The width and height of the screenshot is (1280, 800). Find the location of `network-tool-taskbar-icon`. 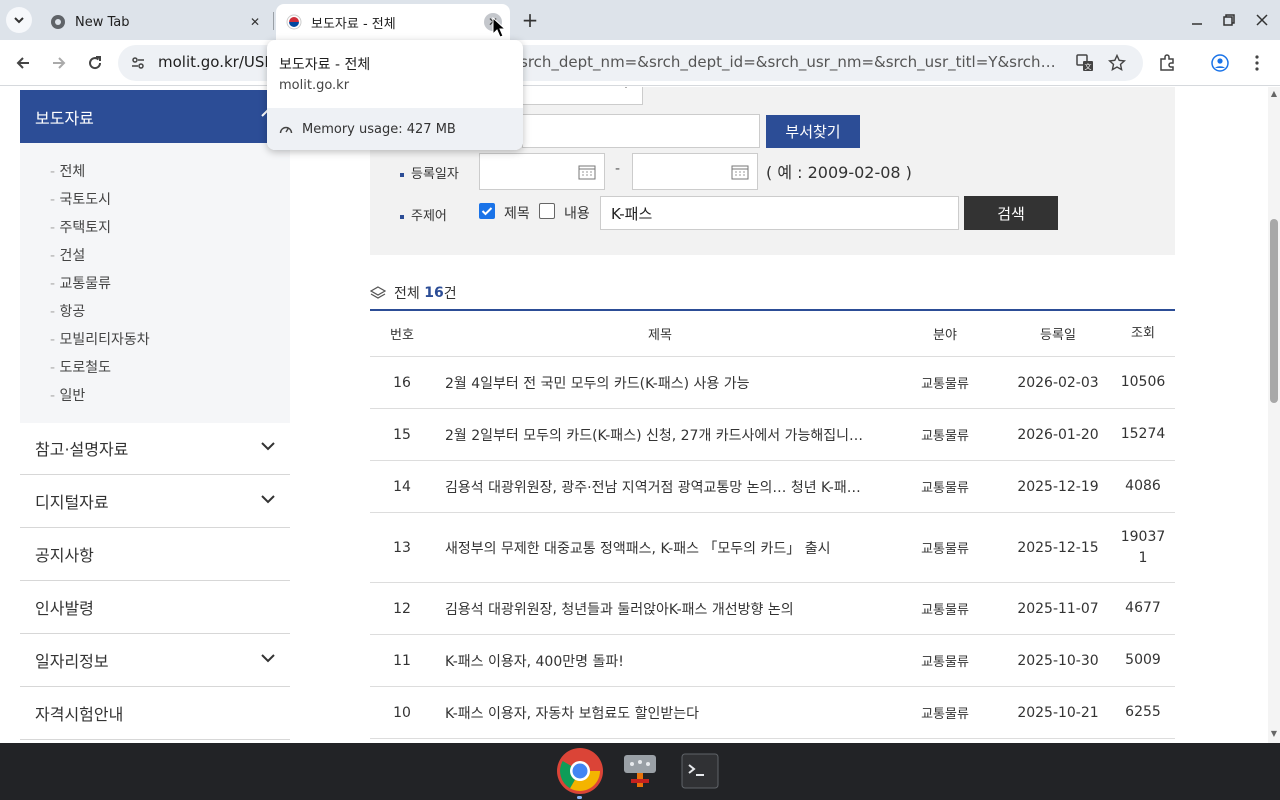

network-tool-taskbar-icon is located at coordinates (640, 771).